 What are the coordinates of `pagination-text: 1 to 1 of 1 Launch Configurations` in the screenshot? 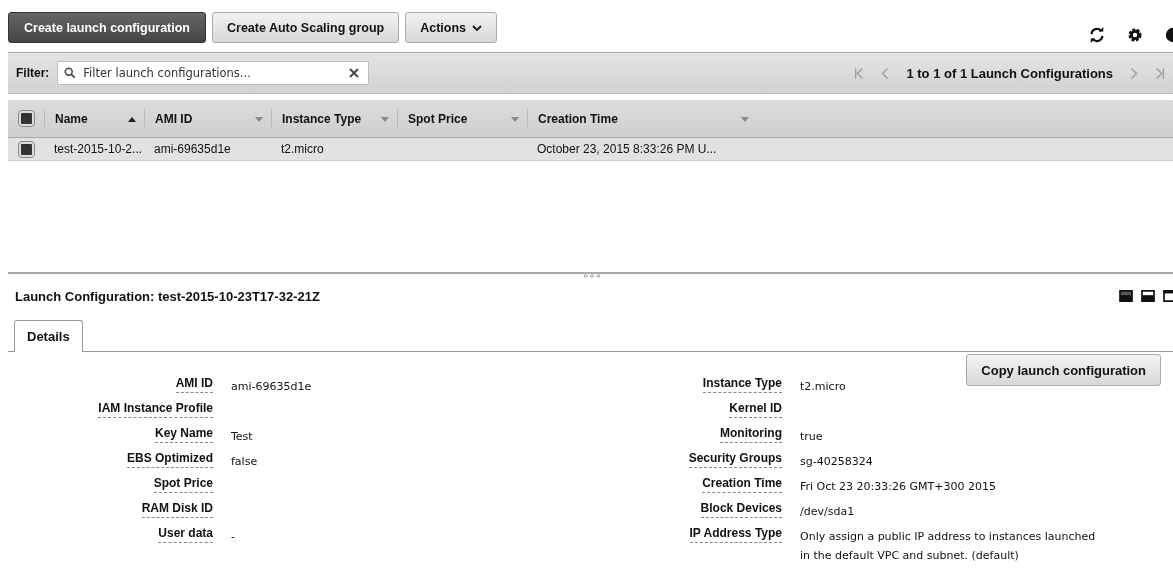 It's located at (1009, 73).